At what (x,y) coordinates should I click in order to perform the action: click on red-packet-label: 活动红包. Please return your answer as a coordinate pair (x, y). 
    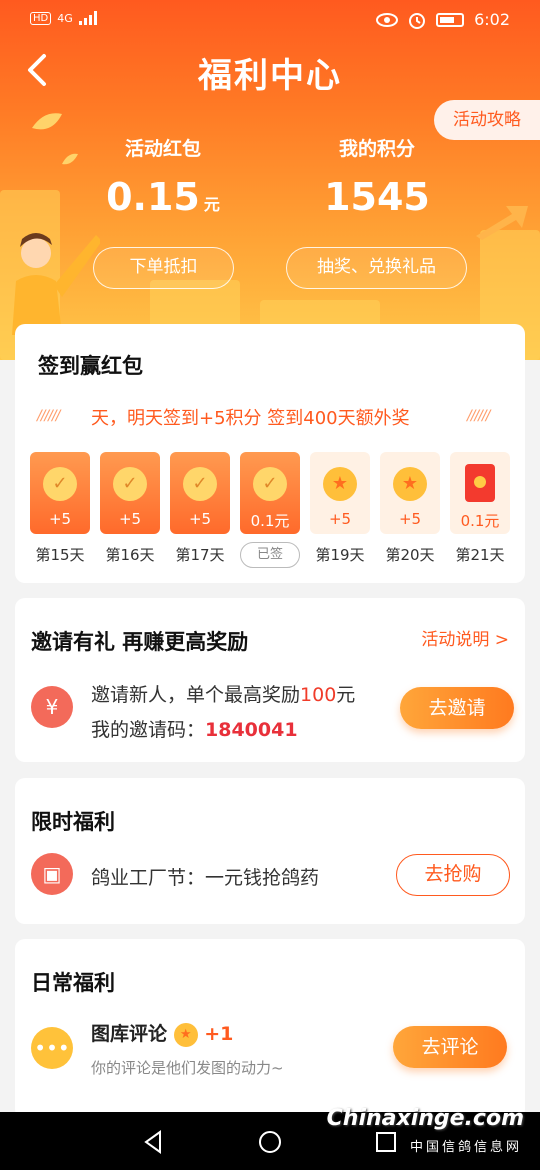
    Looking at the image, I should click on (162, 149).